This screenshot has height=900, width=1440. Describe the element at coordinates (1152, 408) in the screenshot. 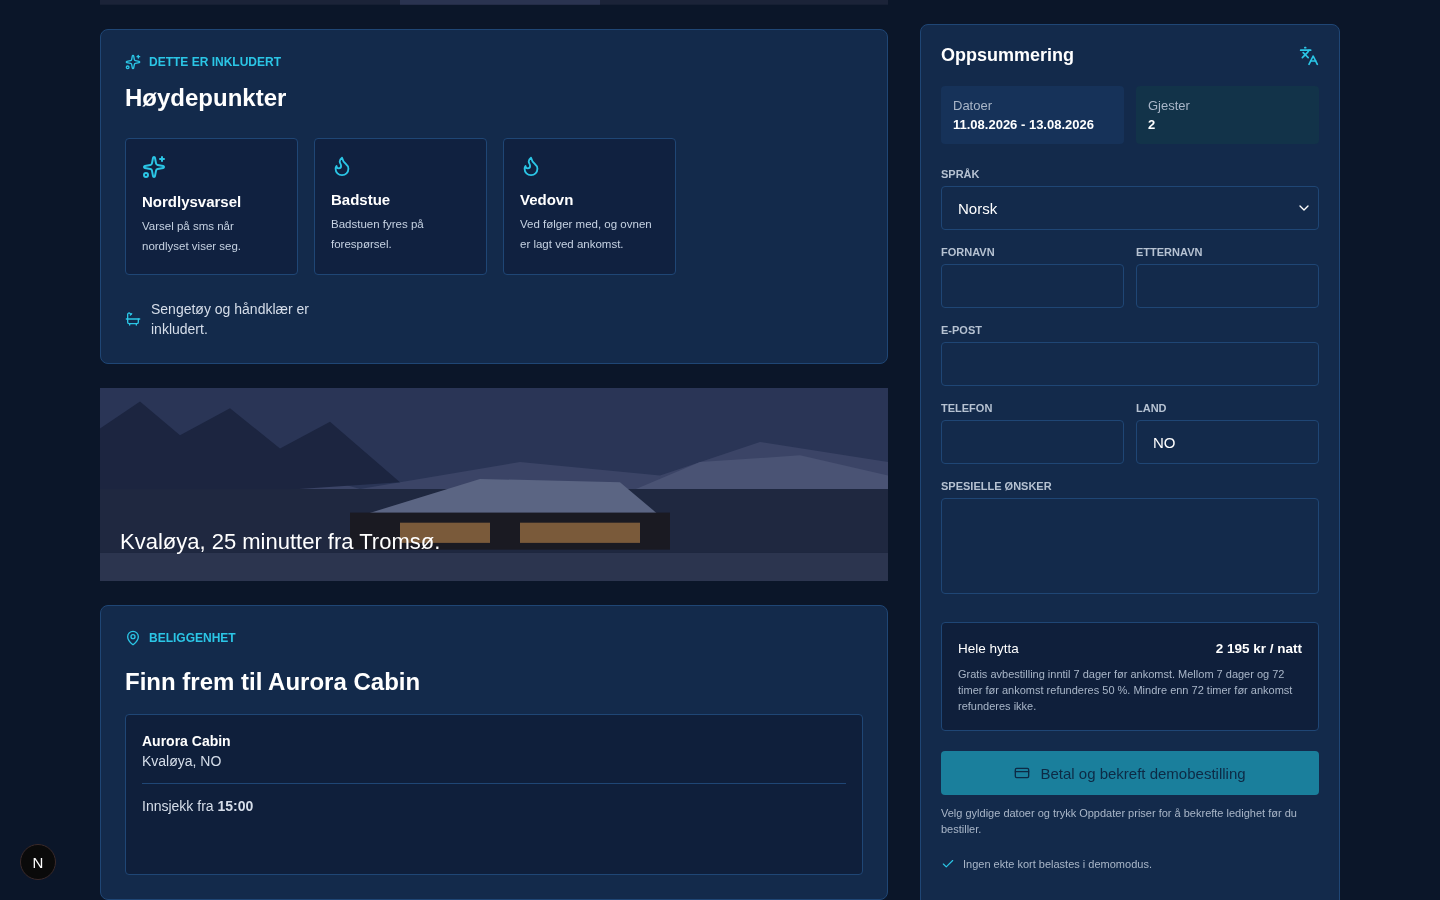

I see `field-label: LAND` at that location.